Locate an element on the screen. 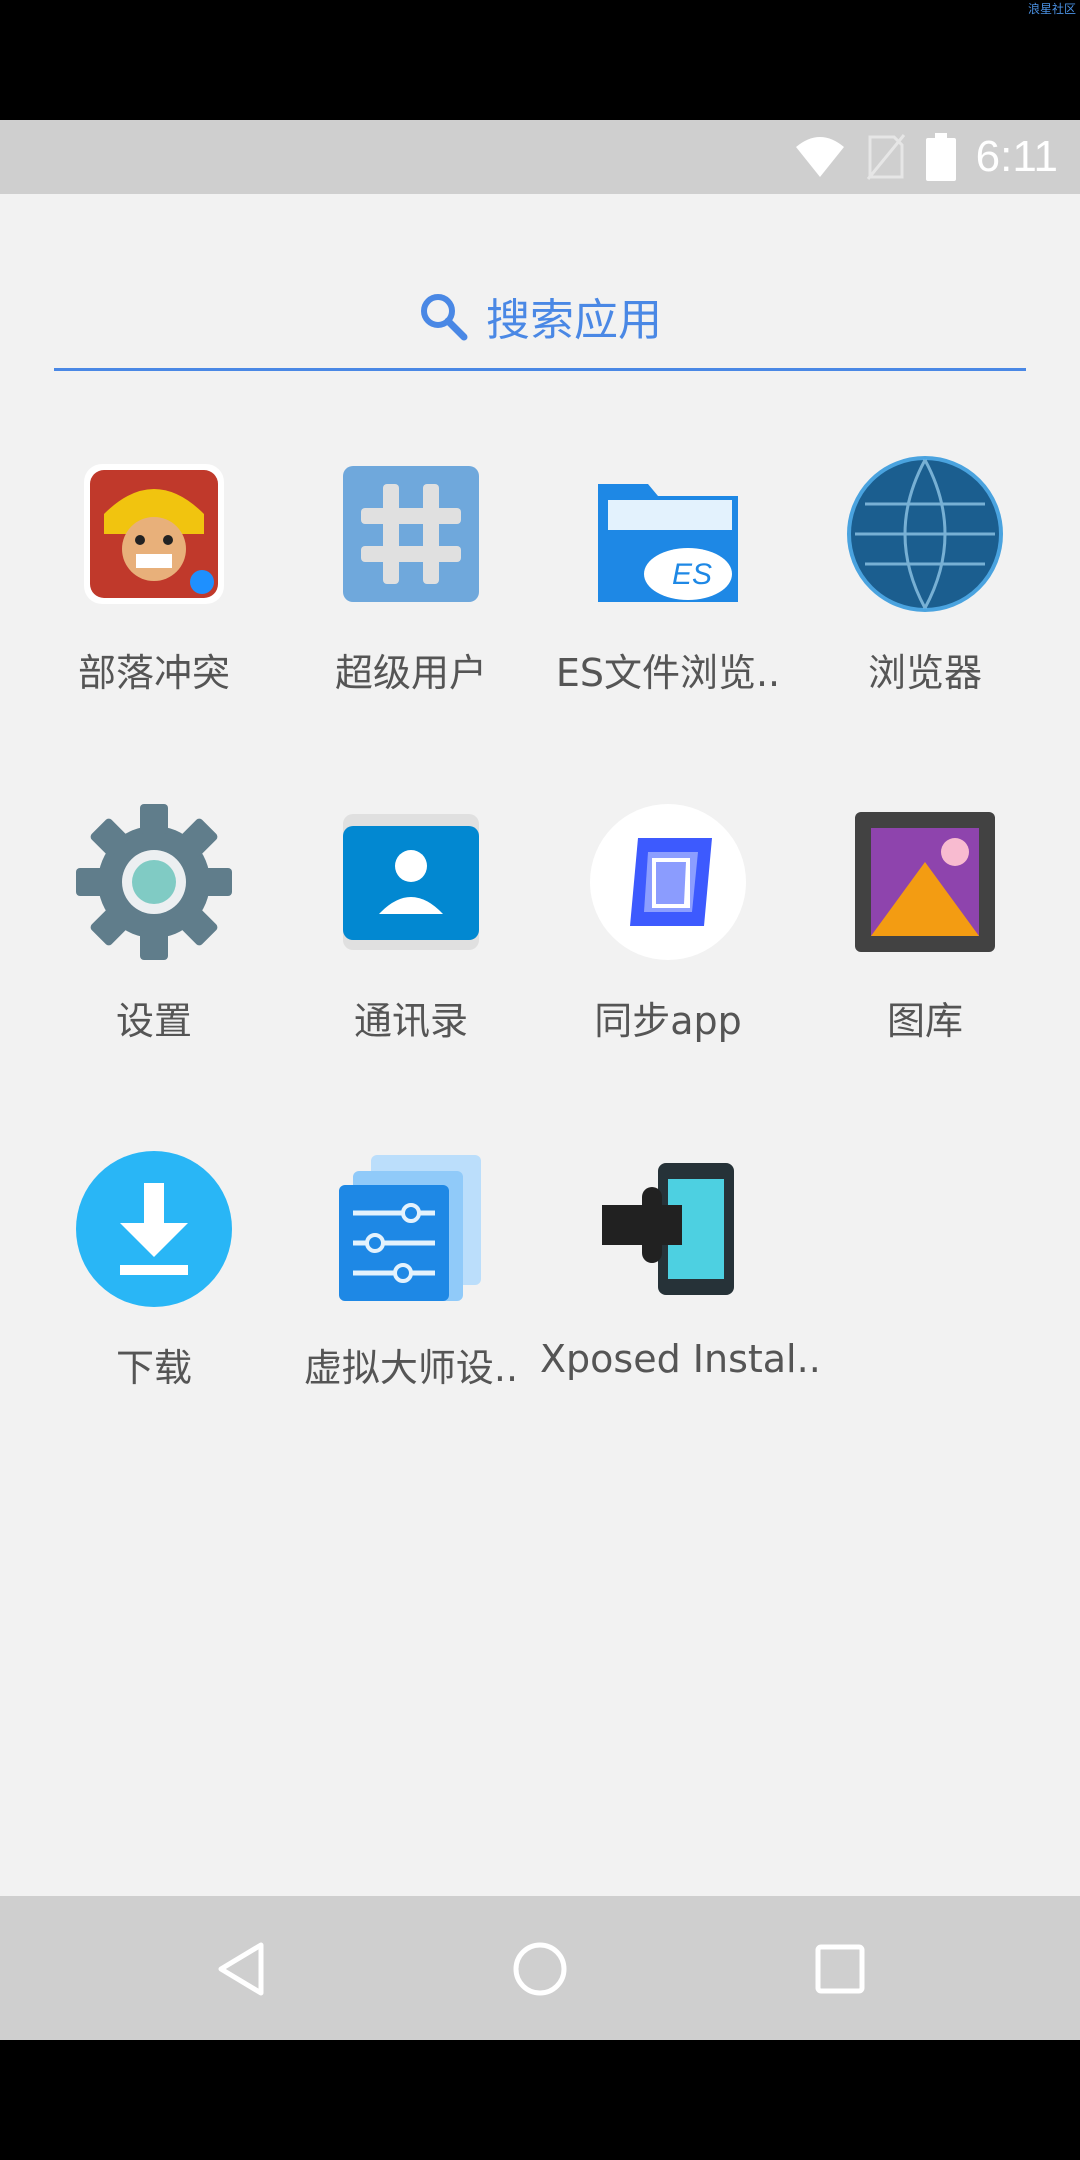  app-label: 浏览器 is located at coordinates (924, 673).